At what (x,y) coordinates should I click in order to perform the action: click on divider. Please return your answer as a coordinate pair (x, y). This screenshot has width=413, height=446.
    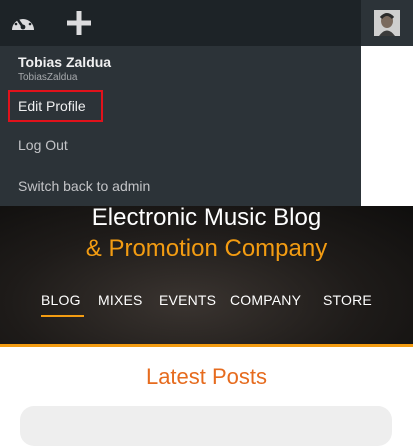
    Looking at the image, I should click on (206, 345).